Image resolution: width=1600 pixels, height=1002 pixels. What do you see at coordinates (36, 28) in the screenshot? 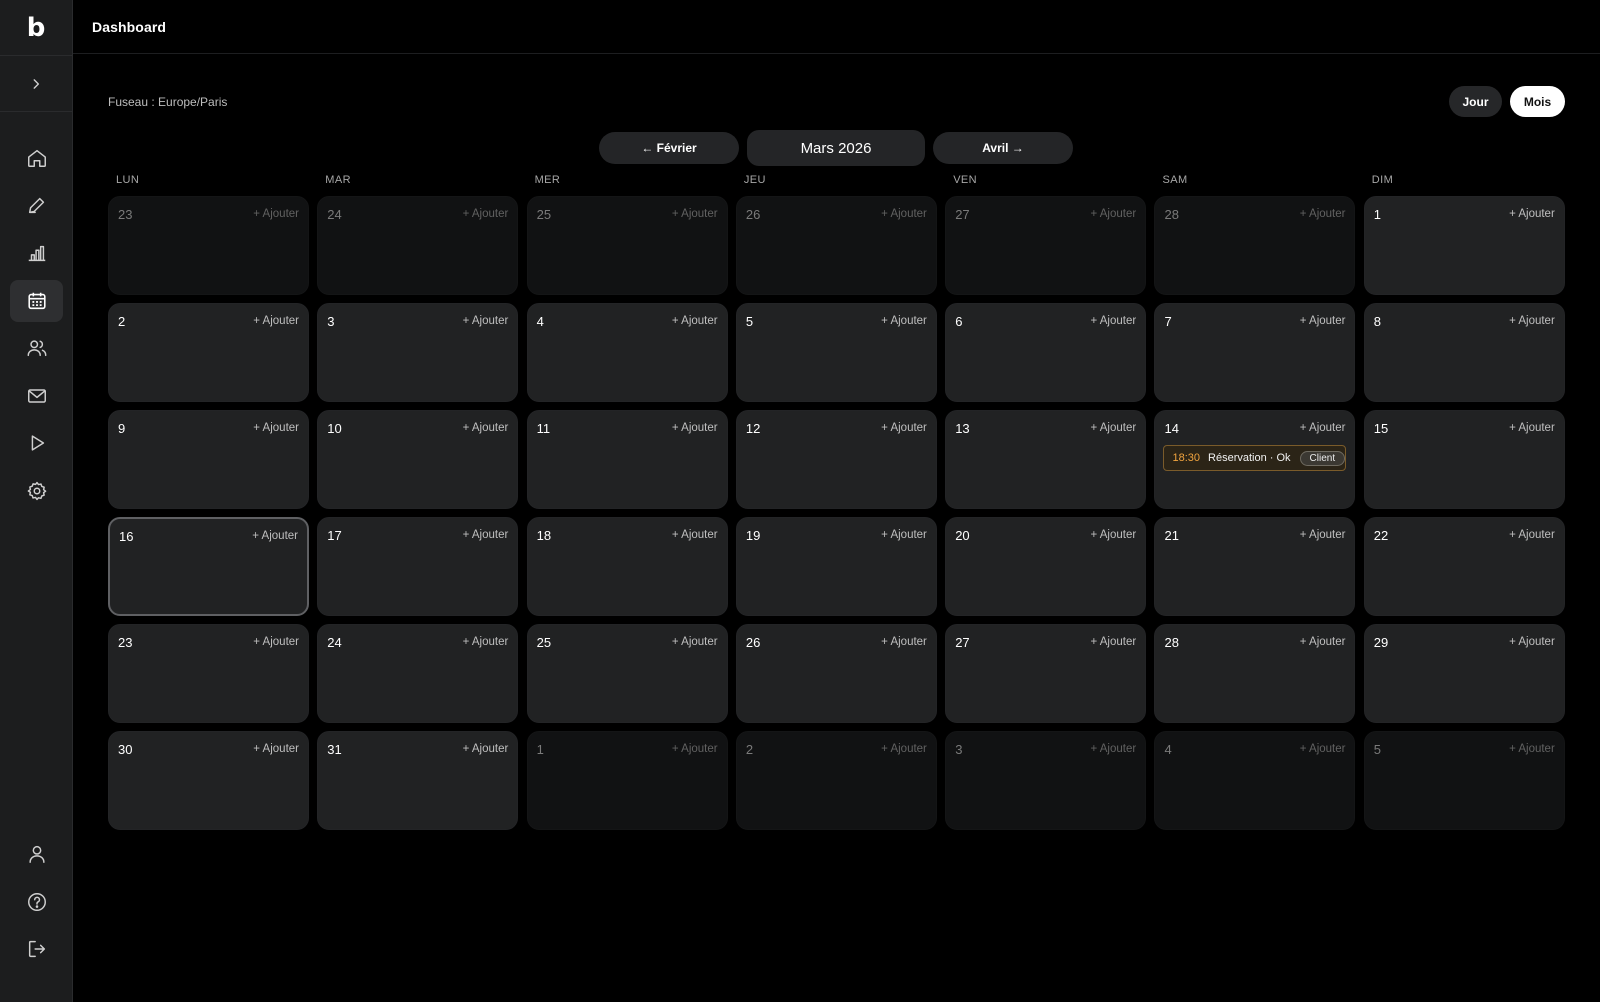
I see `app-logo: b` at bounding box center [36, 28].